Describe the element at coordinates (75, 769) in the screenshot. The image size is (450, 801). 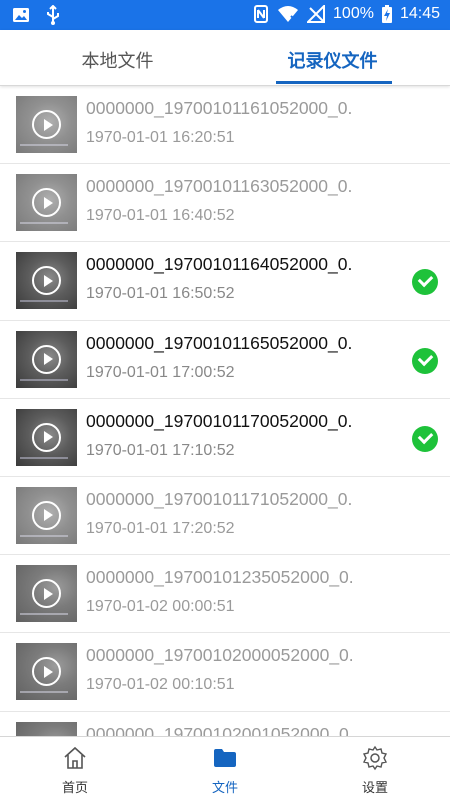
I see `nav-home: 首页` at that location.